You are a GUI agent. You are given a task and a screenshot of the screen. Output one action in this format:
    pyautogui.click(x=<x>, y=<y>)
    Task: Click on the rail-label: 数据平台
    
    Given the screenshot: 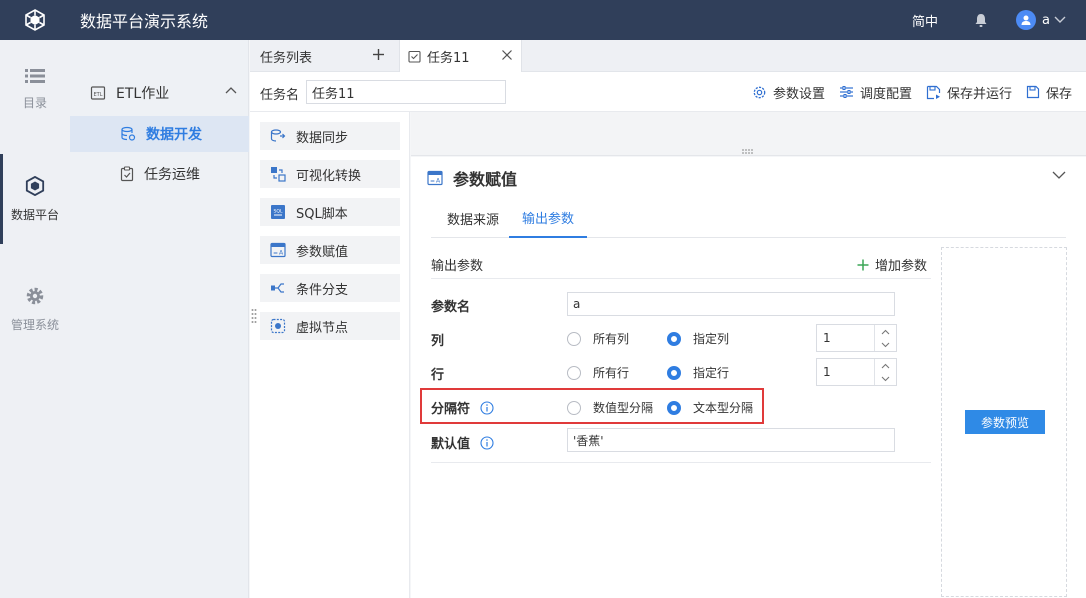 What is the action you would take?
    pyautogui.click(x=34, y=214)
    